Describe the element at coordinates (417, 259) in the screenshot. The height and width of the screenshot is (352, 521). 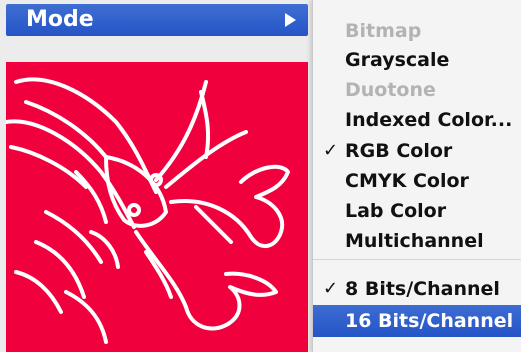
I see `menu-separator` at that location.